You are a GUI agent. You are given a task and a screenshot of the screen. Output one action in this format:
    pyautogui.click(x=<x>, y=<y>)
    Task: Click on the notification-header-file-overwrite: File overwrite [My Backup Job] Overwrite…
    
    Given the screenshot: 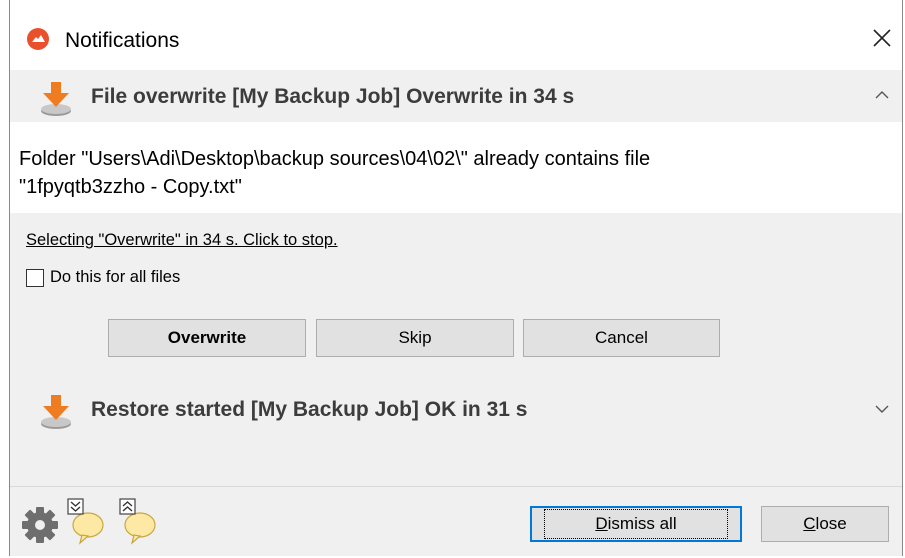 What is the action you would take?
    pyautogui.click(x=456, y=96)
    